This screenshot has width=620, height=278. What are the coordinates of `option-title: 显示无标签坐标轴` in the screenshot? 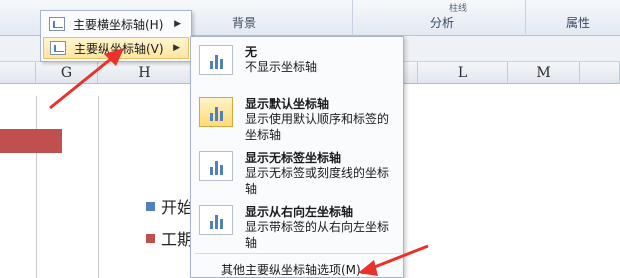 It's located at (293, 158).